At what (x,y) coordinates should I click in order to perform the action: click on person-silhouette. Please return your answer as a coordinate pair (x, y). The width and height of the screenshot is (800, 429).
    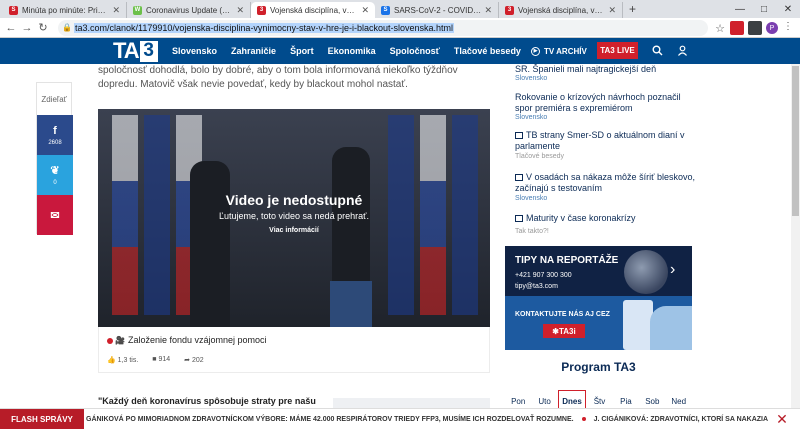
    Looking at the image, I should click on (210, 244).